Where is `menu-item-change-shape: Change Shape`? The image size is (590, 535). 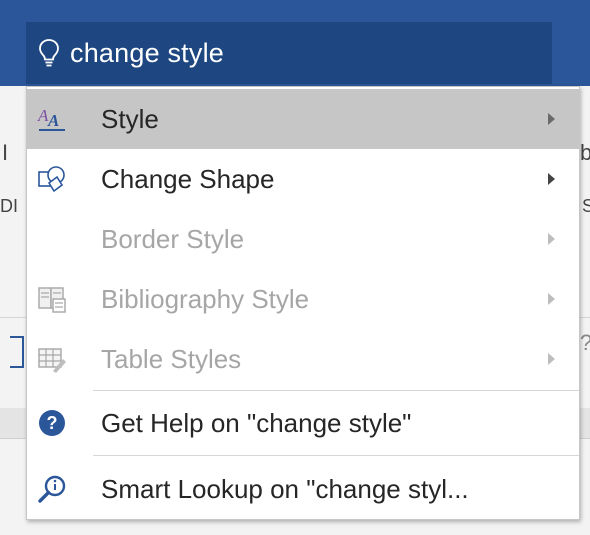 menu-item-change-shape: Change Shape is located at coordinates (303, 179).